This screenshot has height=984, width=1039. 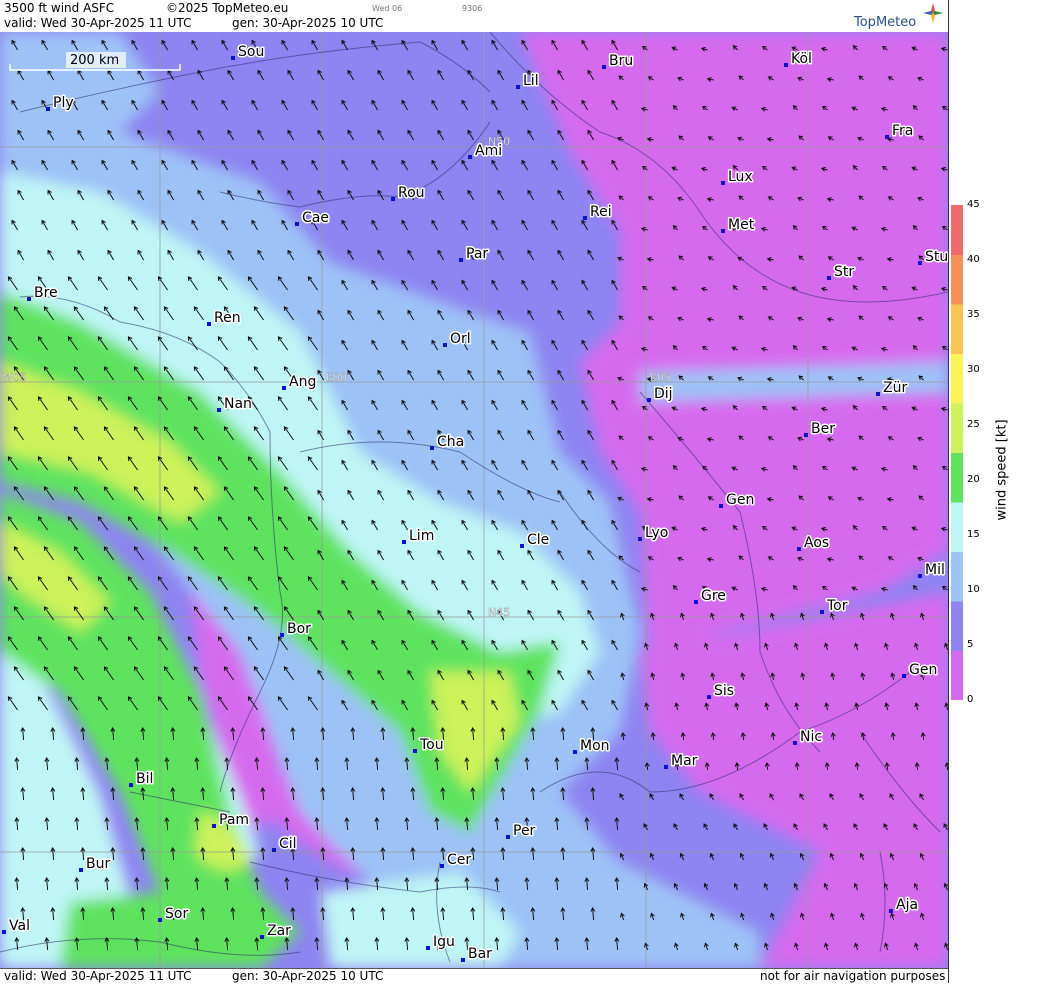 I want to click on footer-disclaimer: not for air navigation purposes, so click(x=853, y=976).